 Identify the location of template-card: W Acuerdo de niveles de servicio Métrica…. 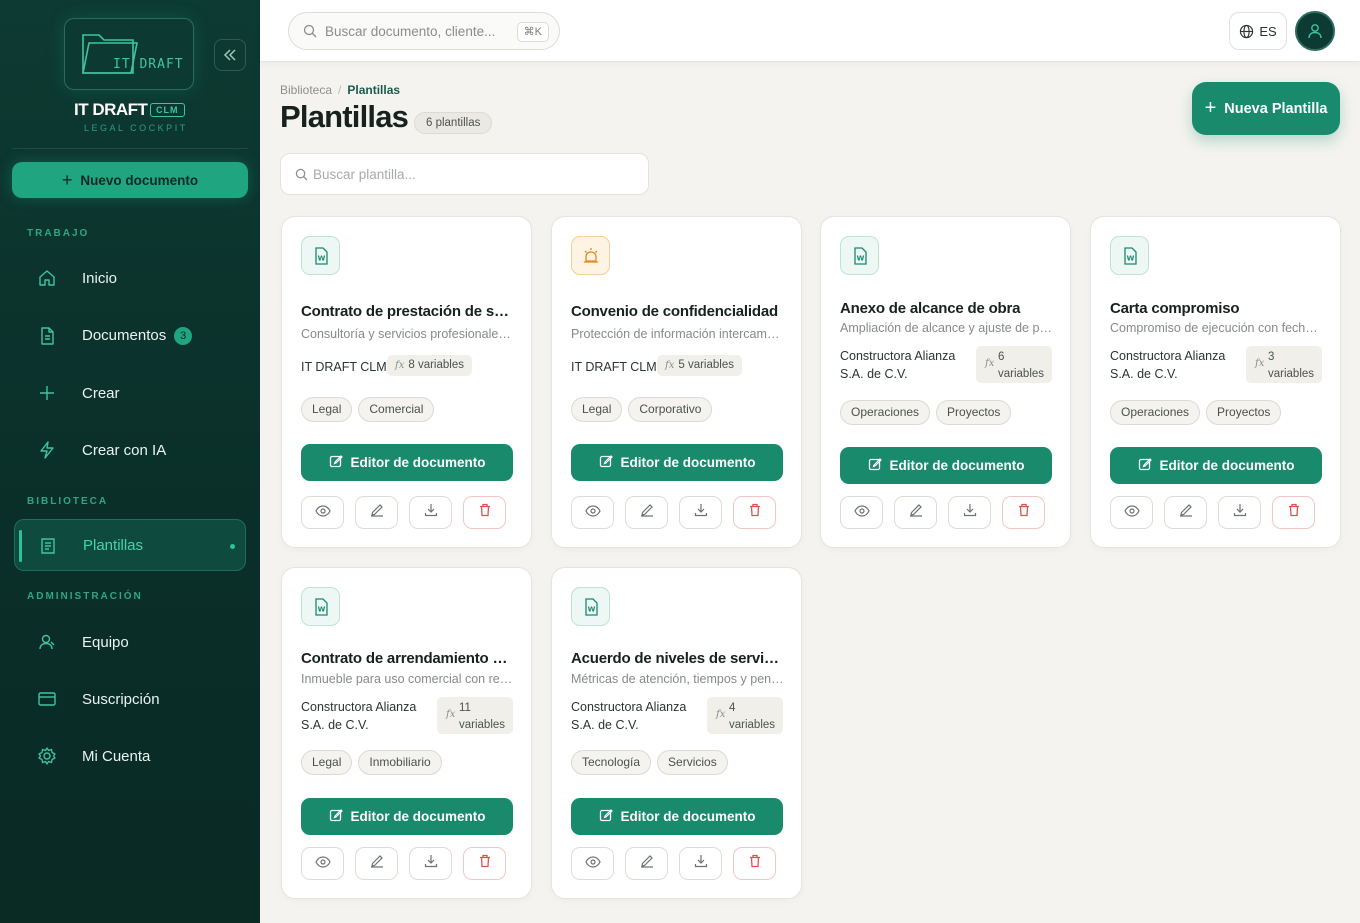
(676, 733).